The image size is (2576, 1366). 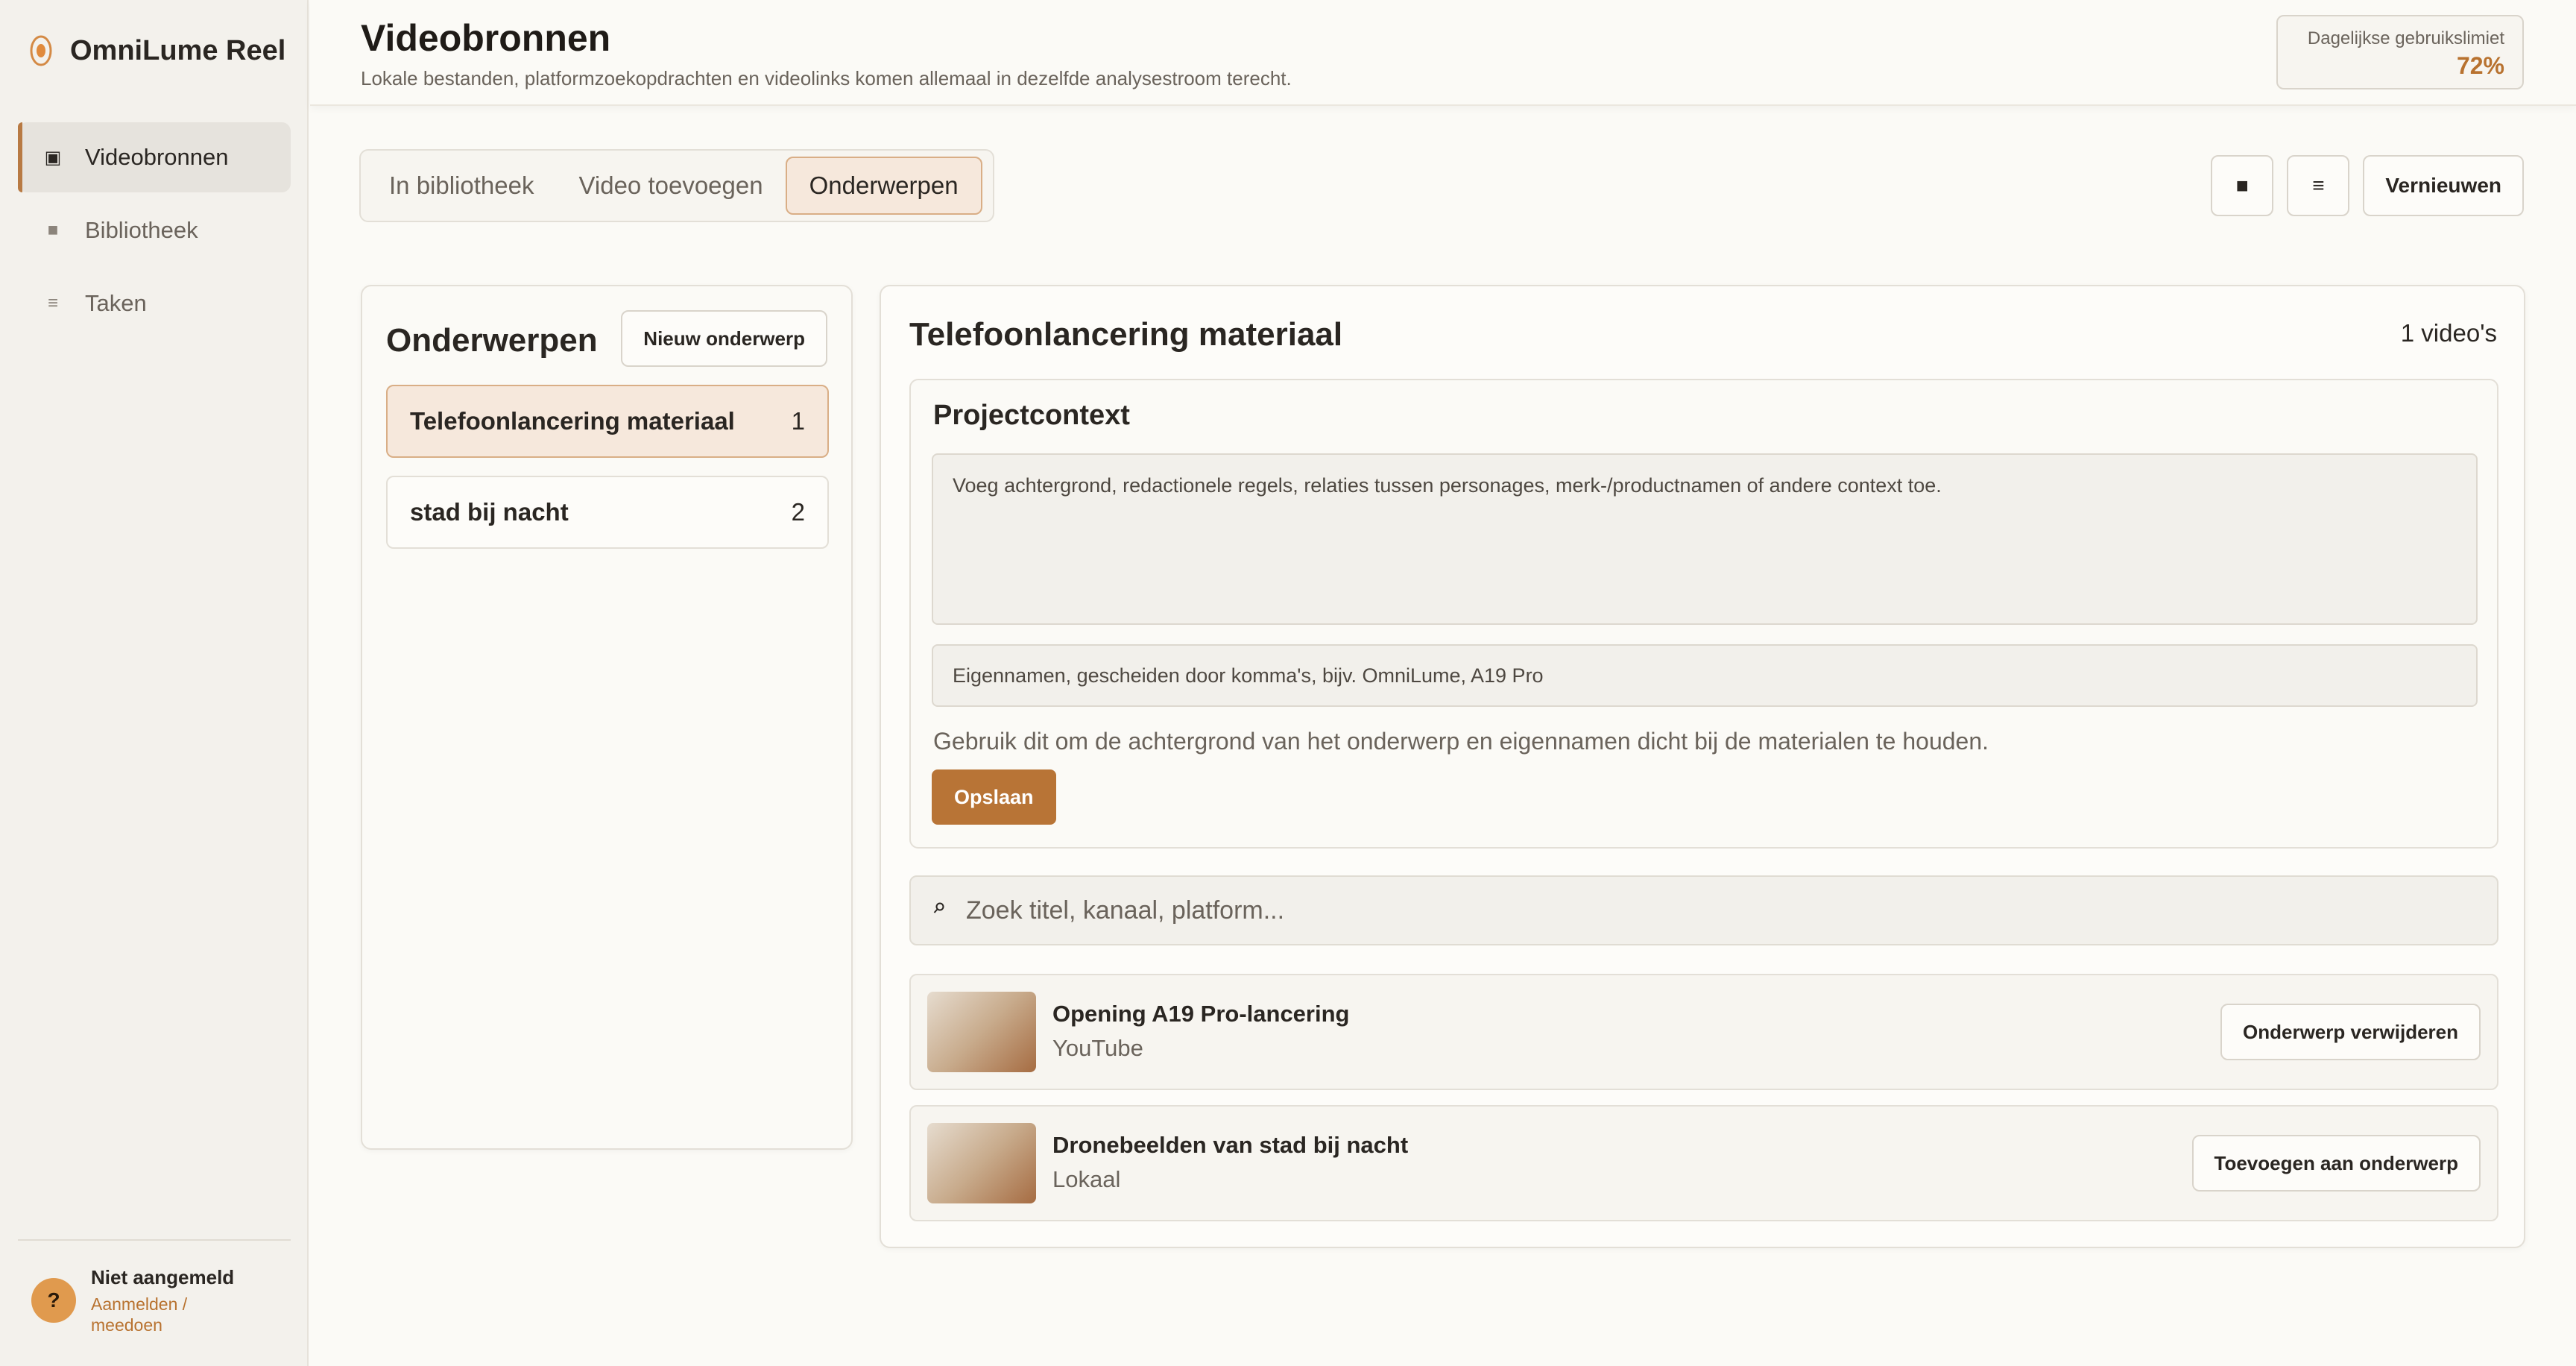 I want to click on topic-count: 1, so click(x=798, y=421).